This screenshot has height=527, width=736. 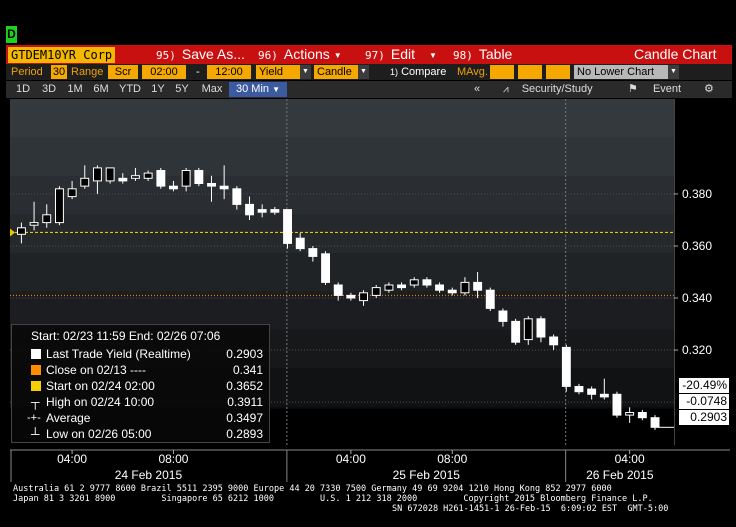 What do you see at coordinates (23, 89) in the screenshot?
I see `period-button-1d: 1D` at bounding box center [23, 89].